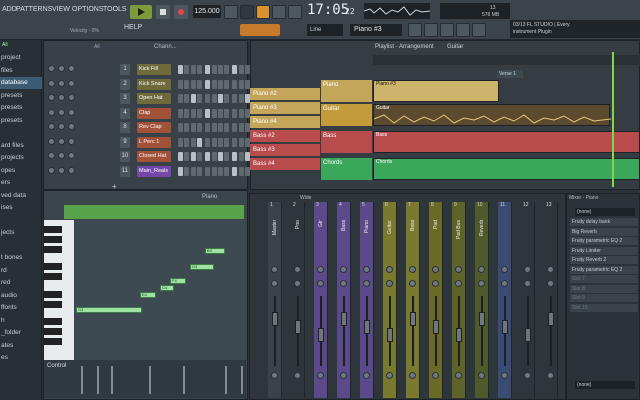 The width and height of the screenshot is (640, 400). Describe the element at coordinates (21, 83) in the screenshot. I see `browser-item: database` at that location.